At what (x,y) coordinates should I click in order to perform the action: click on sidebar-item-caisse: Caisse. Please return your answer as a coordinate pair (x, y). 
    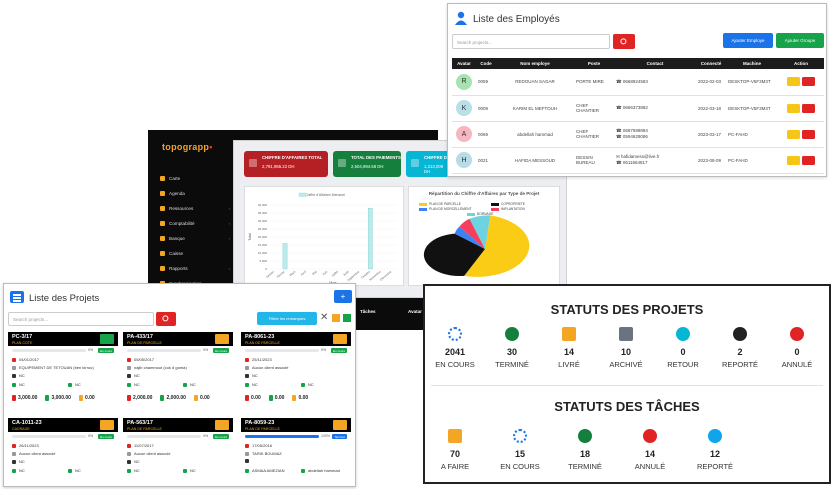
    Looking at the image, I should click on (195, 253).